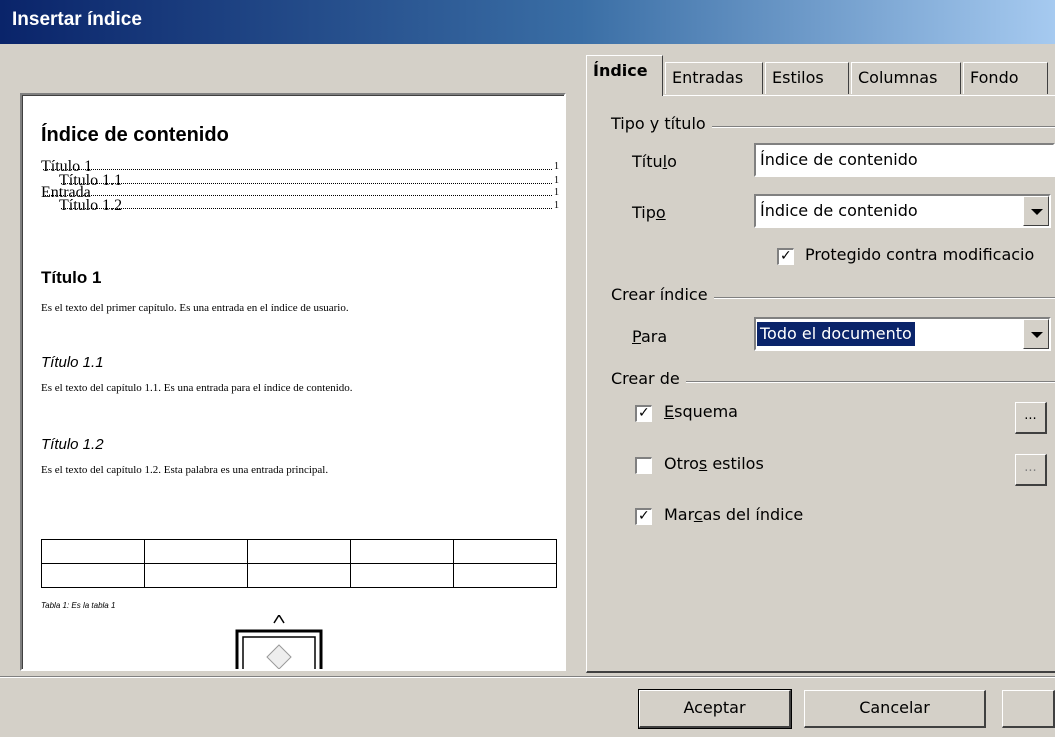 The width and height of the screenshot is (1055, 737). I want to click on tab-columnas: Columnas, so click(906, 78).